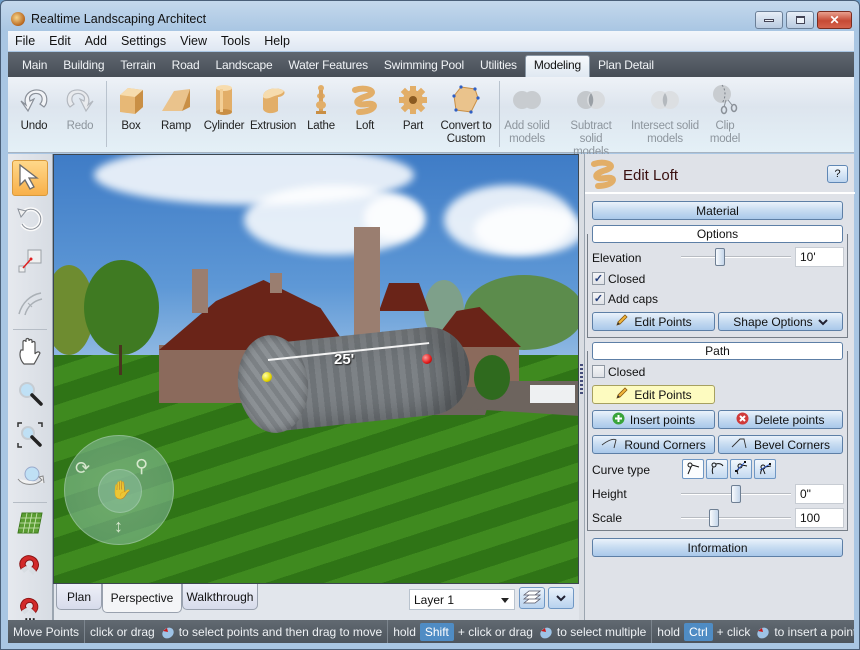 The image size is (860, 650). Describe the element at coordinates (814, 631) in the screenshot. I see `status-text: to insert a point` at that location.